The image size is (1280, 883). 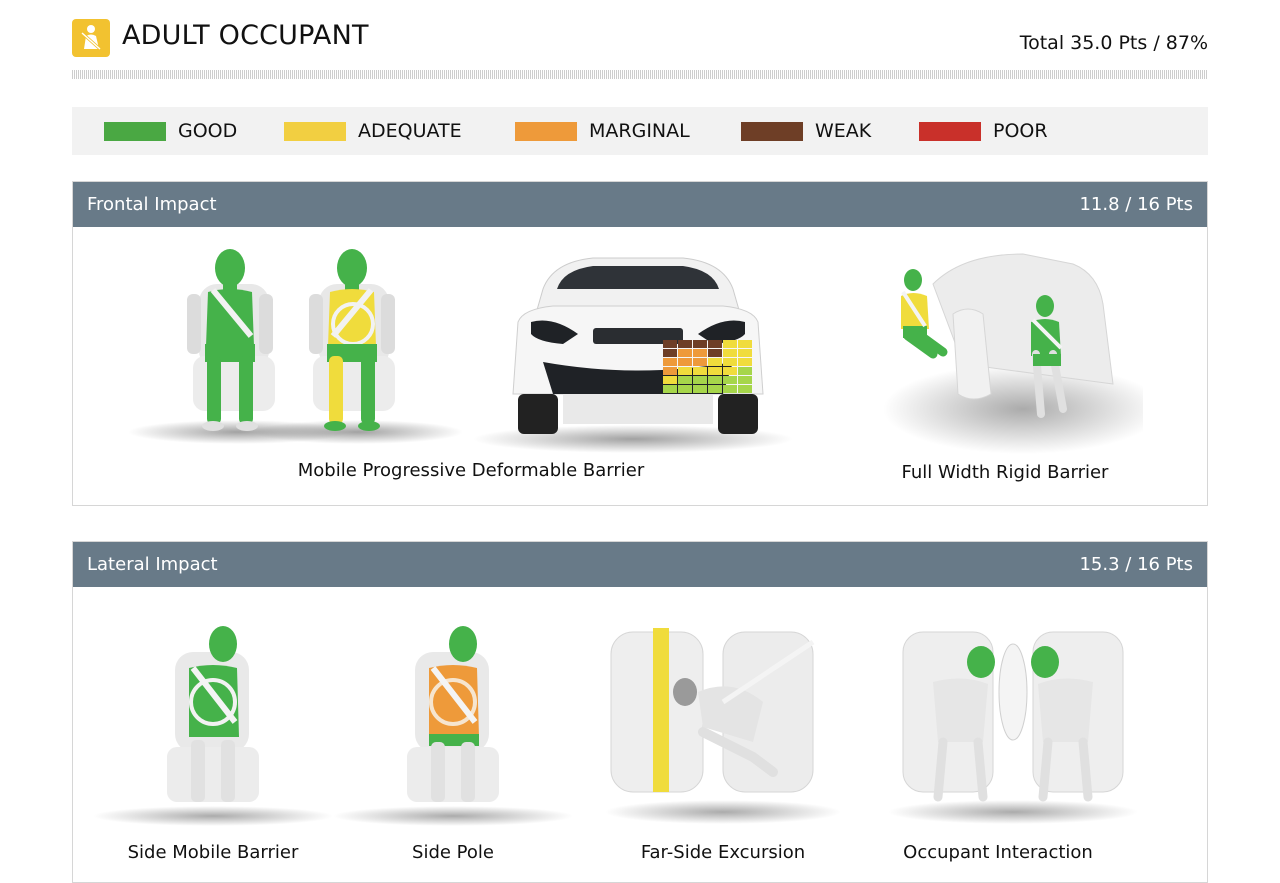 What do you see at coordinates (1005, 472) in the screenshot?
I see `test-label-fwrb: Full Width Rigid Barrier` at bounding box center [1005, 472].